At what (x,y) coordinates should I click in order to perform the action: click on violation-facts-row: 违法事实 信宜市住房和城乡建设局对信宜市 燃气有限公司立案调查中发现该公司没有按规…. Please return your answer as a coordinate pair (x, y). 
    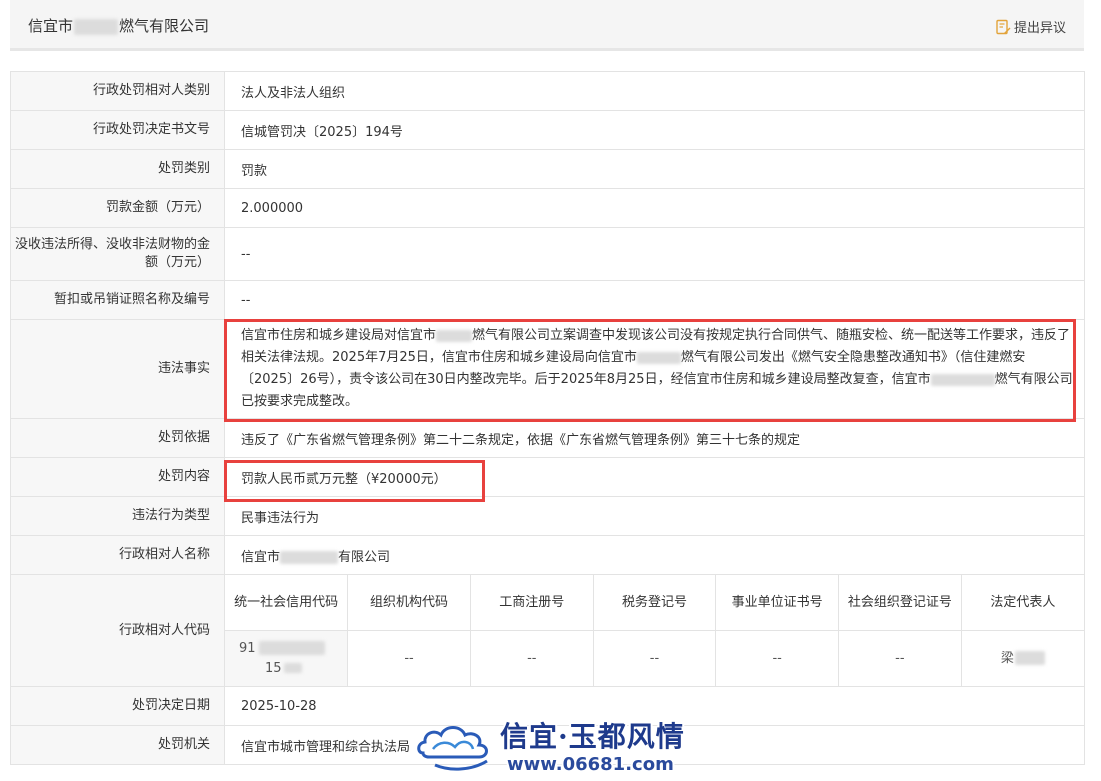
    Looking at the image, I should click on (547, 369).